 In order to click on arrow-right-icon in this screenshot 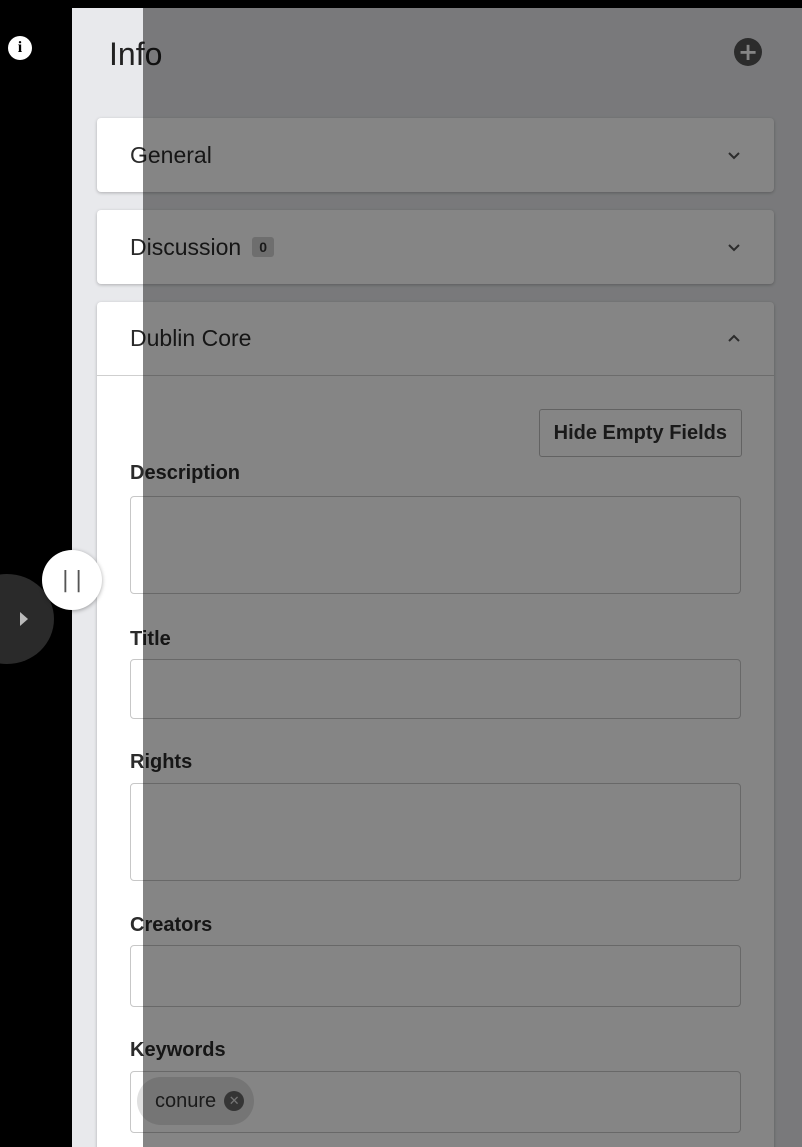, I will do `click(24, 619)`.